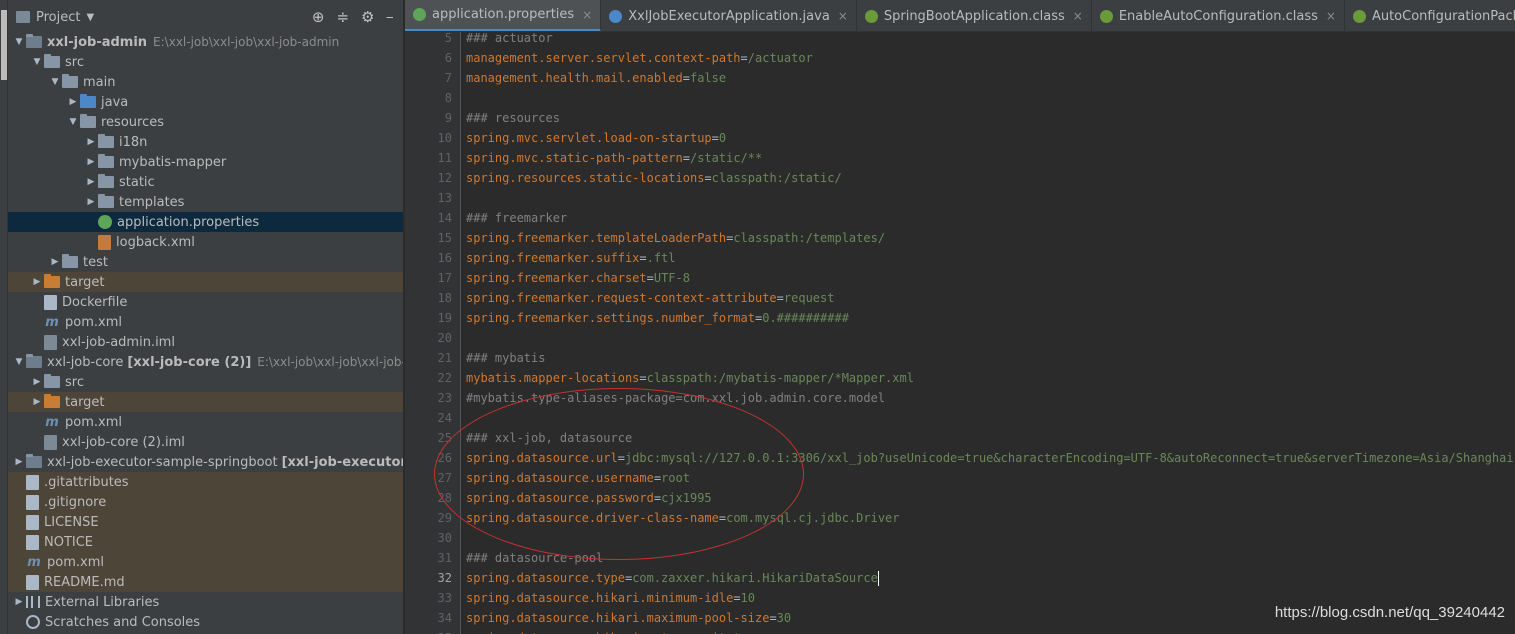 The height and width of the screenshot is (634, 1515). What do you see at coordinates (367, 17) in the screenshot?
I see `gear-icon: ⚙` at bounding box center [367, 17].